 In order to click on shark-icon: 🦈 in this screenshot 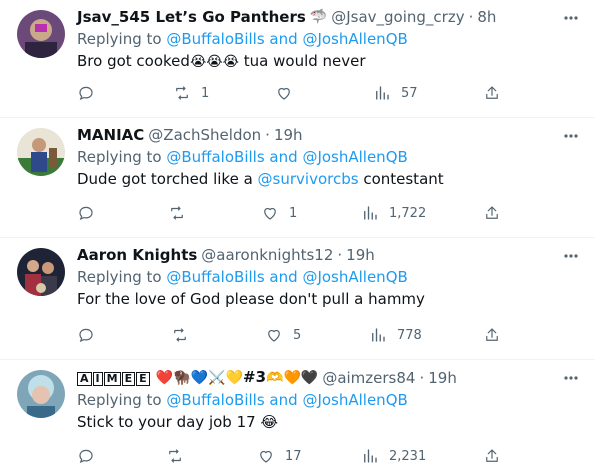, I will do `click(318, 17)`.